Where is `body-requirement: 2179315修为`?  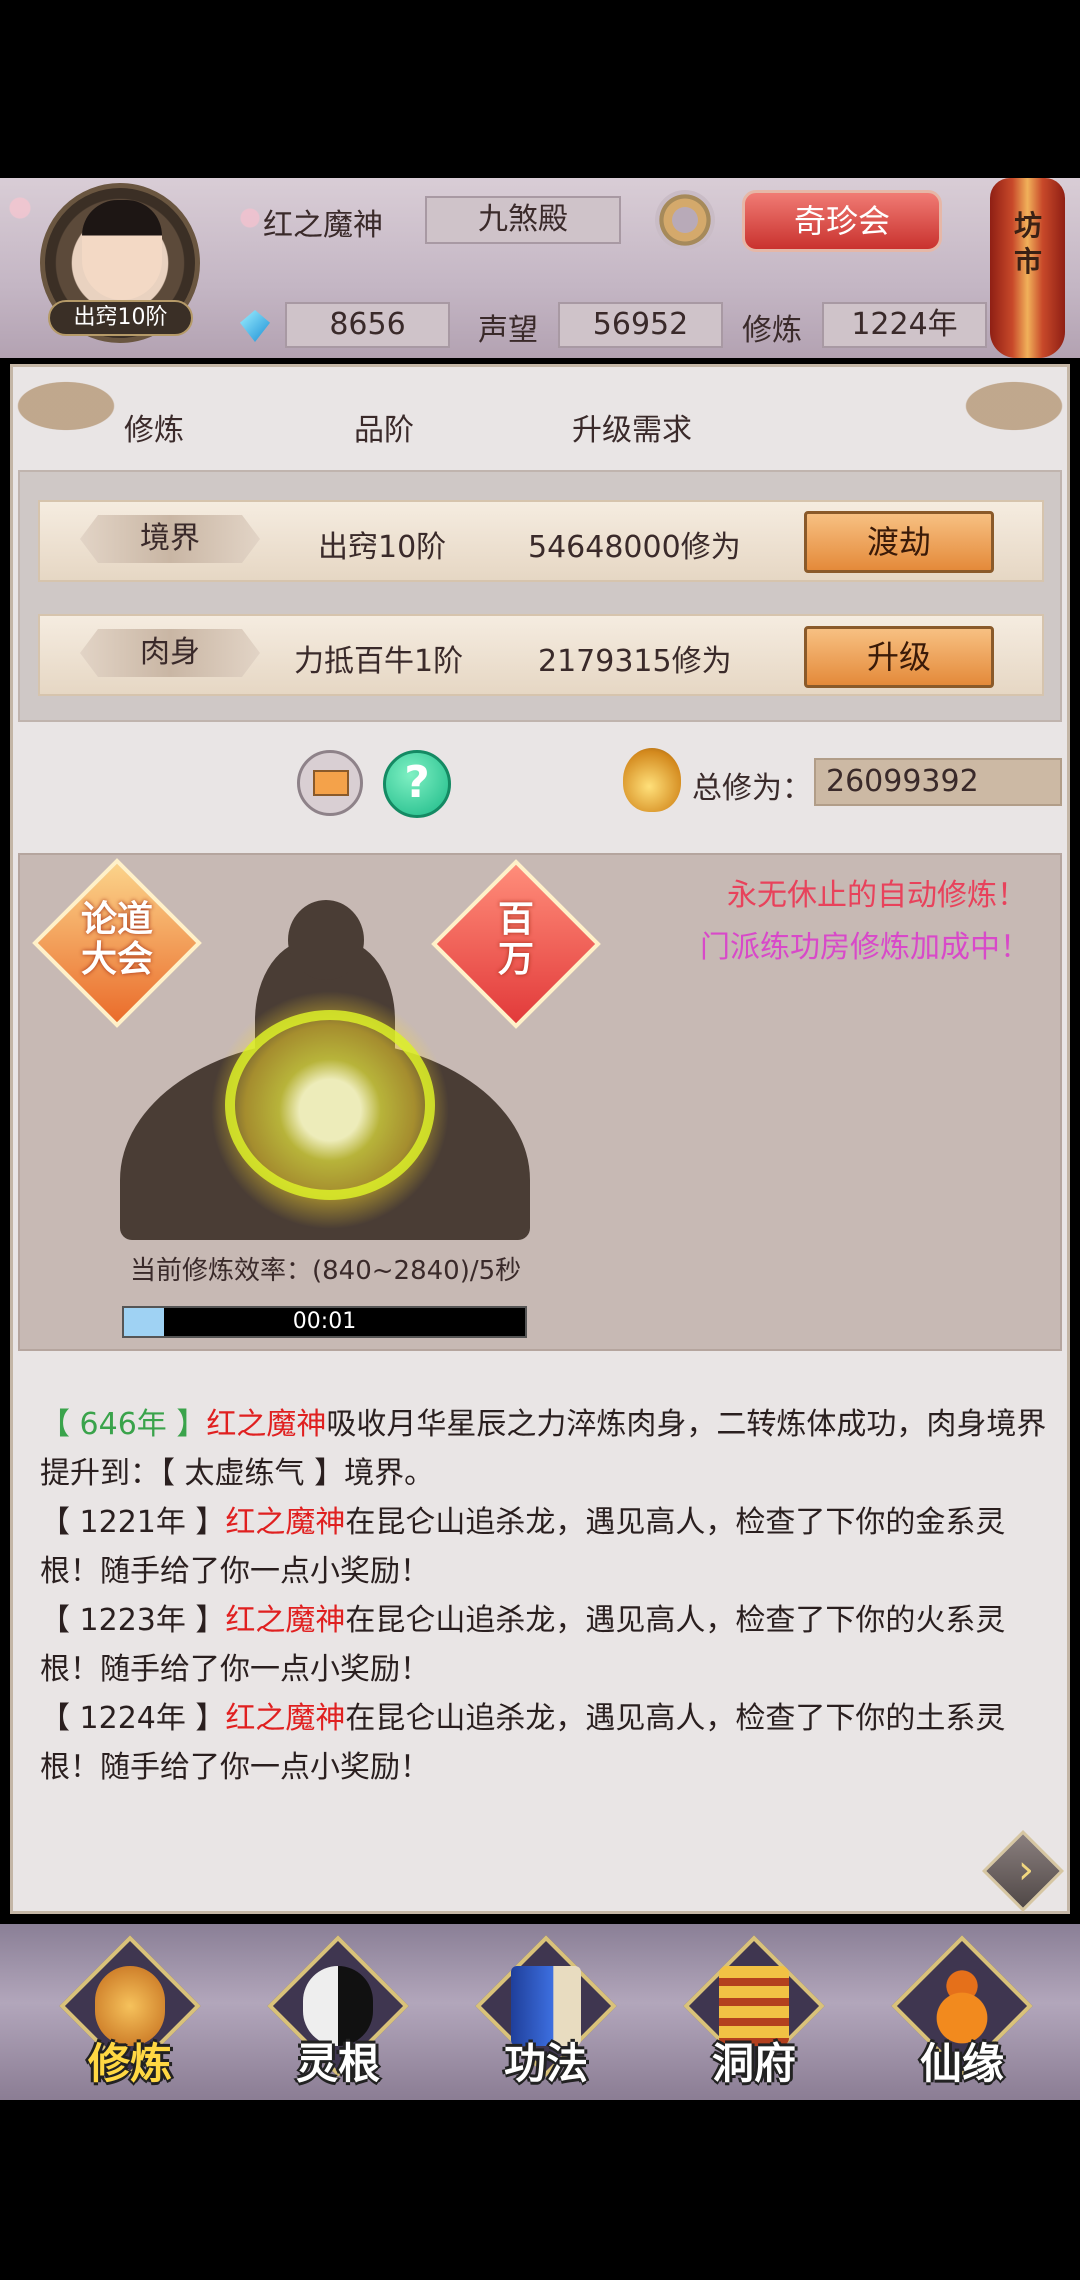 body-requirement: 2179315修为 is located at coordinates (635, 661).